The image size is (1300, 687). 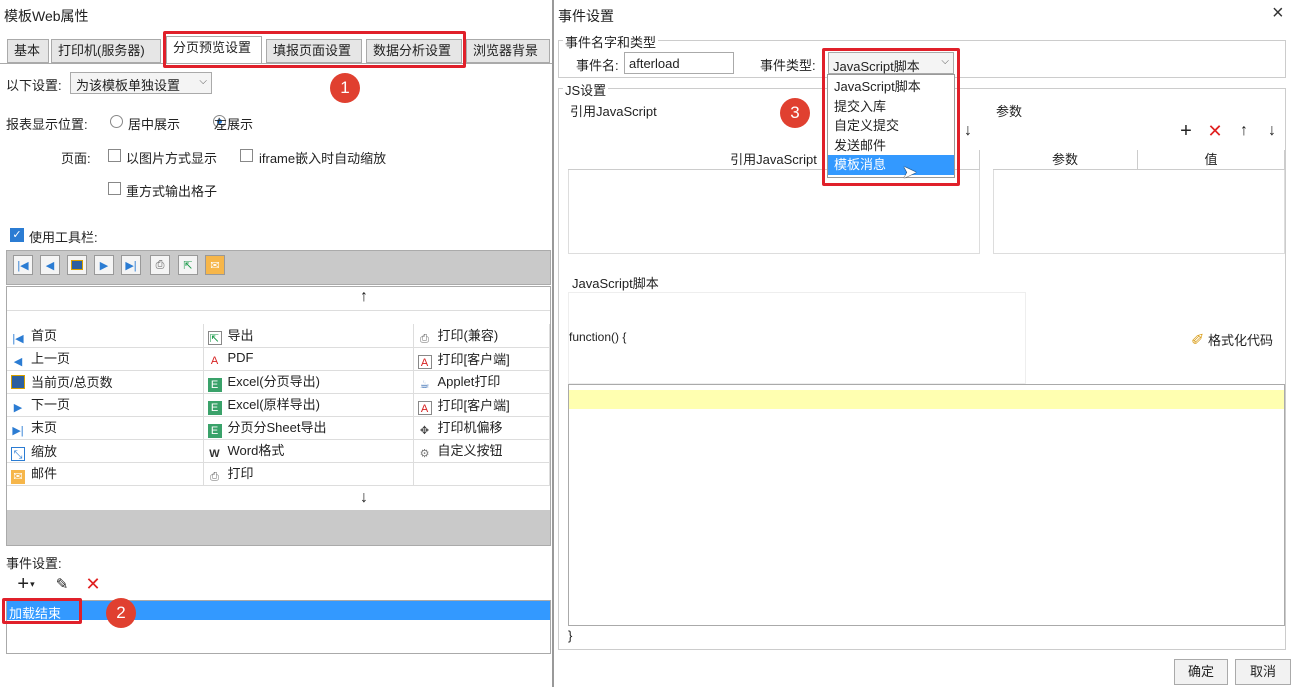 What do you see at coordinates (23, 265) in the screenshot?
I see `first-page-icon: |◀` at bounding box center [23, 265].